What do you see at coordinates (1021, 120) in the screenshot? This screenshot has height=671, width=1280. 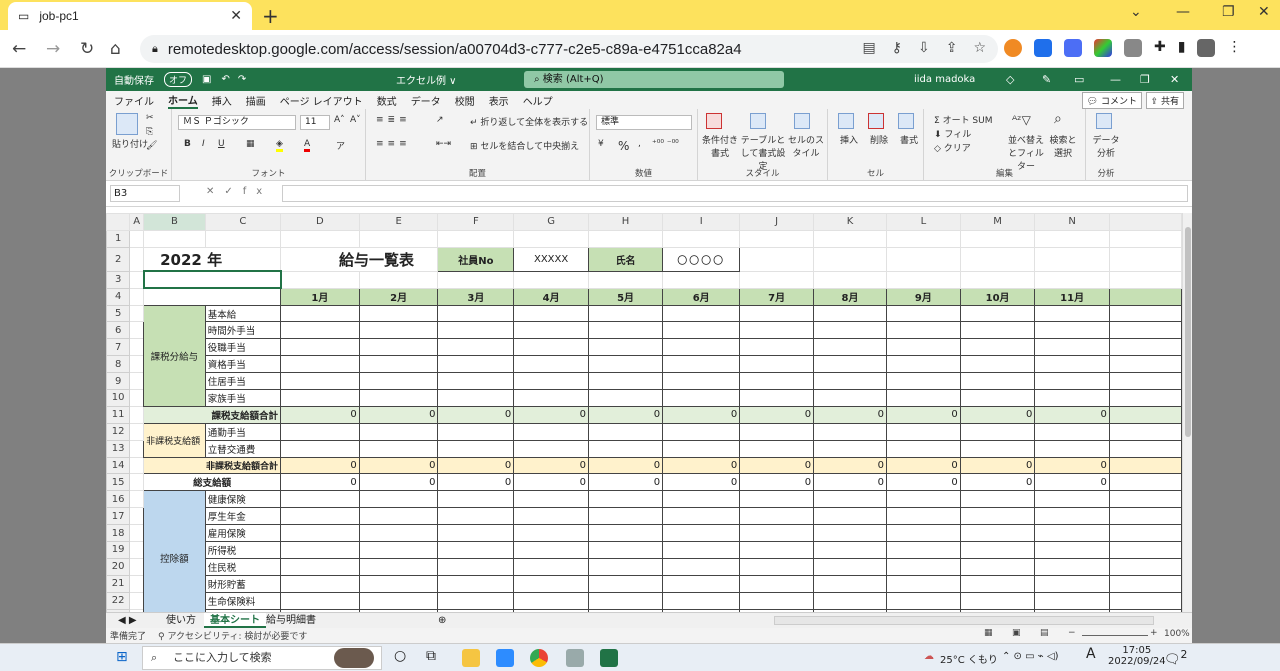 I see `sort-filter-icon: ᴬᶻ▽` at bounding box center [1021, 120].